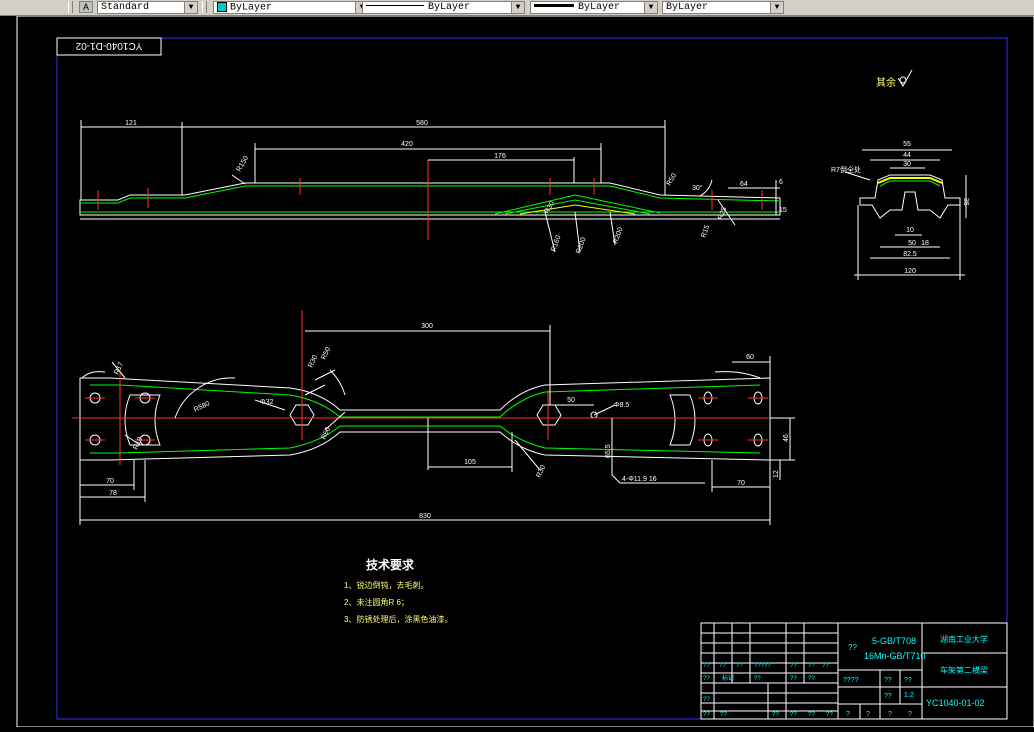 This screenshot has width=1034, height=732. Describe the element at coordinates (113, 493) in the screenshot. I see `dim-label: 78` at that location.